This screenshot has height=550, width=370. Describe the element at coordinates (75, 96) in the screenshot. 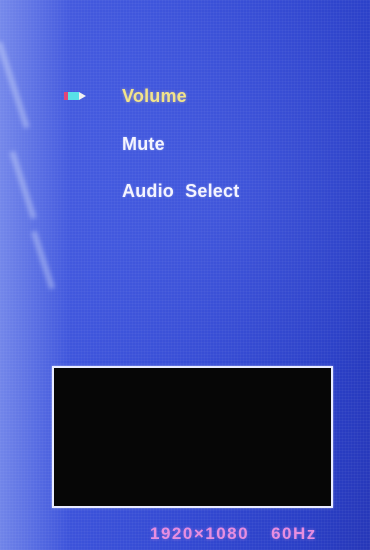

I see `pencil-pointer-icon` at that location.